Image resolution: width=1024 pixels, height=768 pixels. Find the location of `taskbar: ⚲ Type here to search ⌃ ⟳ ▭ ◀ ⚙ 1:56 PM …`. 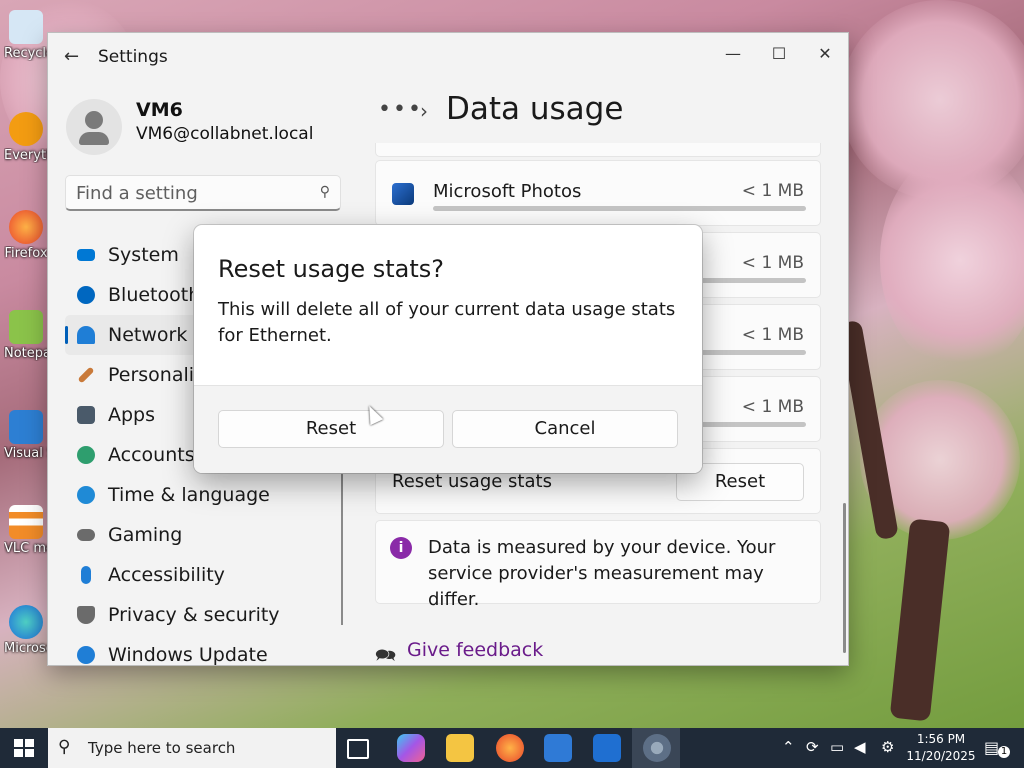

taskbar: ⚲ Type here to search ⌃ ⟳ ▭ ◀ ⚙ 1:56 PM … is located at coordinates (512, 748).